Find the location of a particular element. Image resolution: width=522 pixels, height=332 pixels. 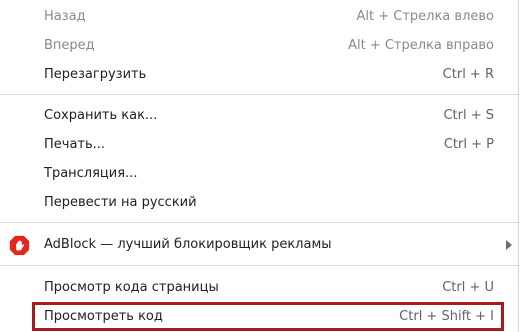

menu-item-forward-shortcut: Alt + Стрелка вправо is located at coordinates (421, 45).